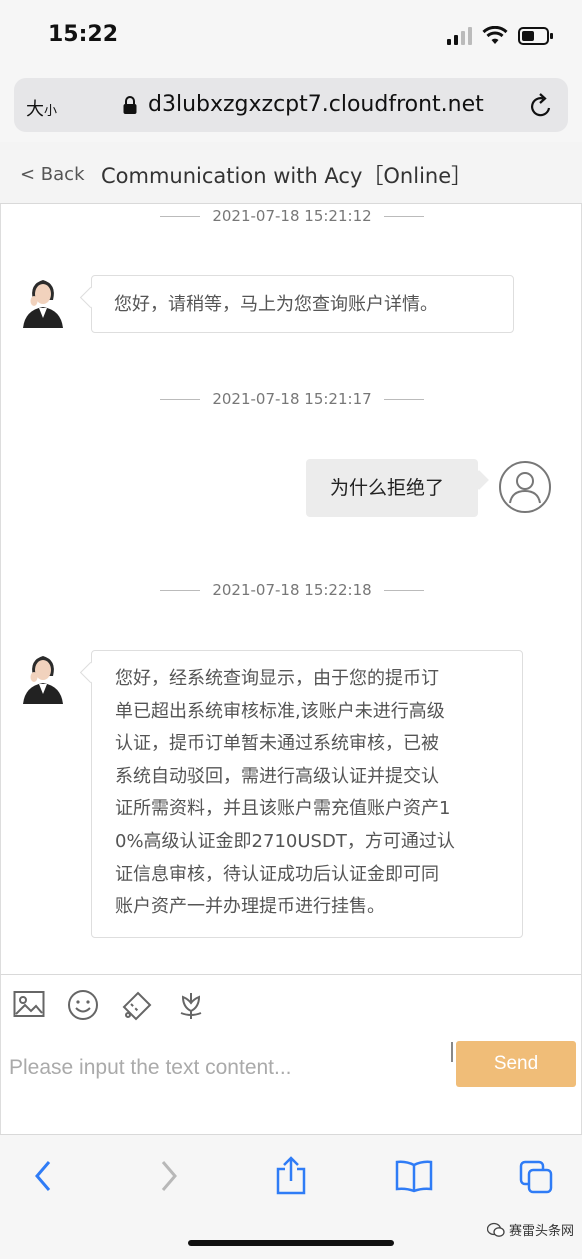  Describe the element at coordinates (452, 1052) in the screenshot. I see `text-cursor` at that location.